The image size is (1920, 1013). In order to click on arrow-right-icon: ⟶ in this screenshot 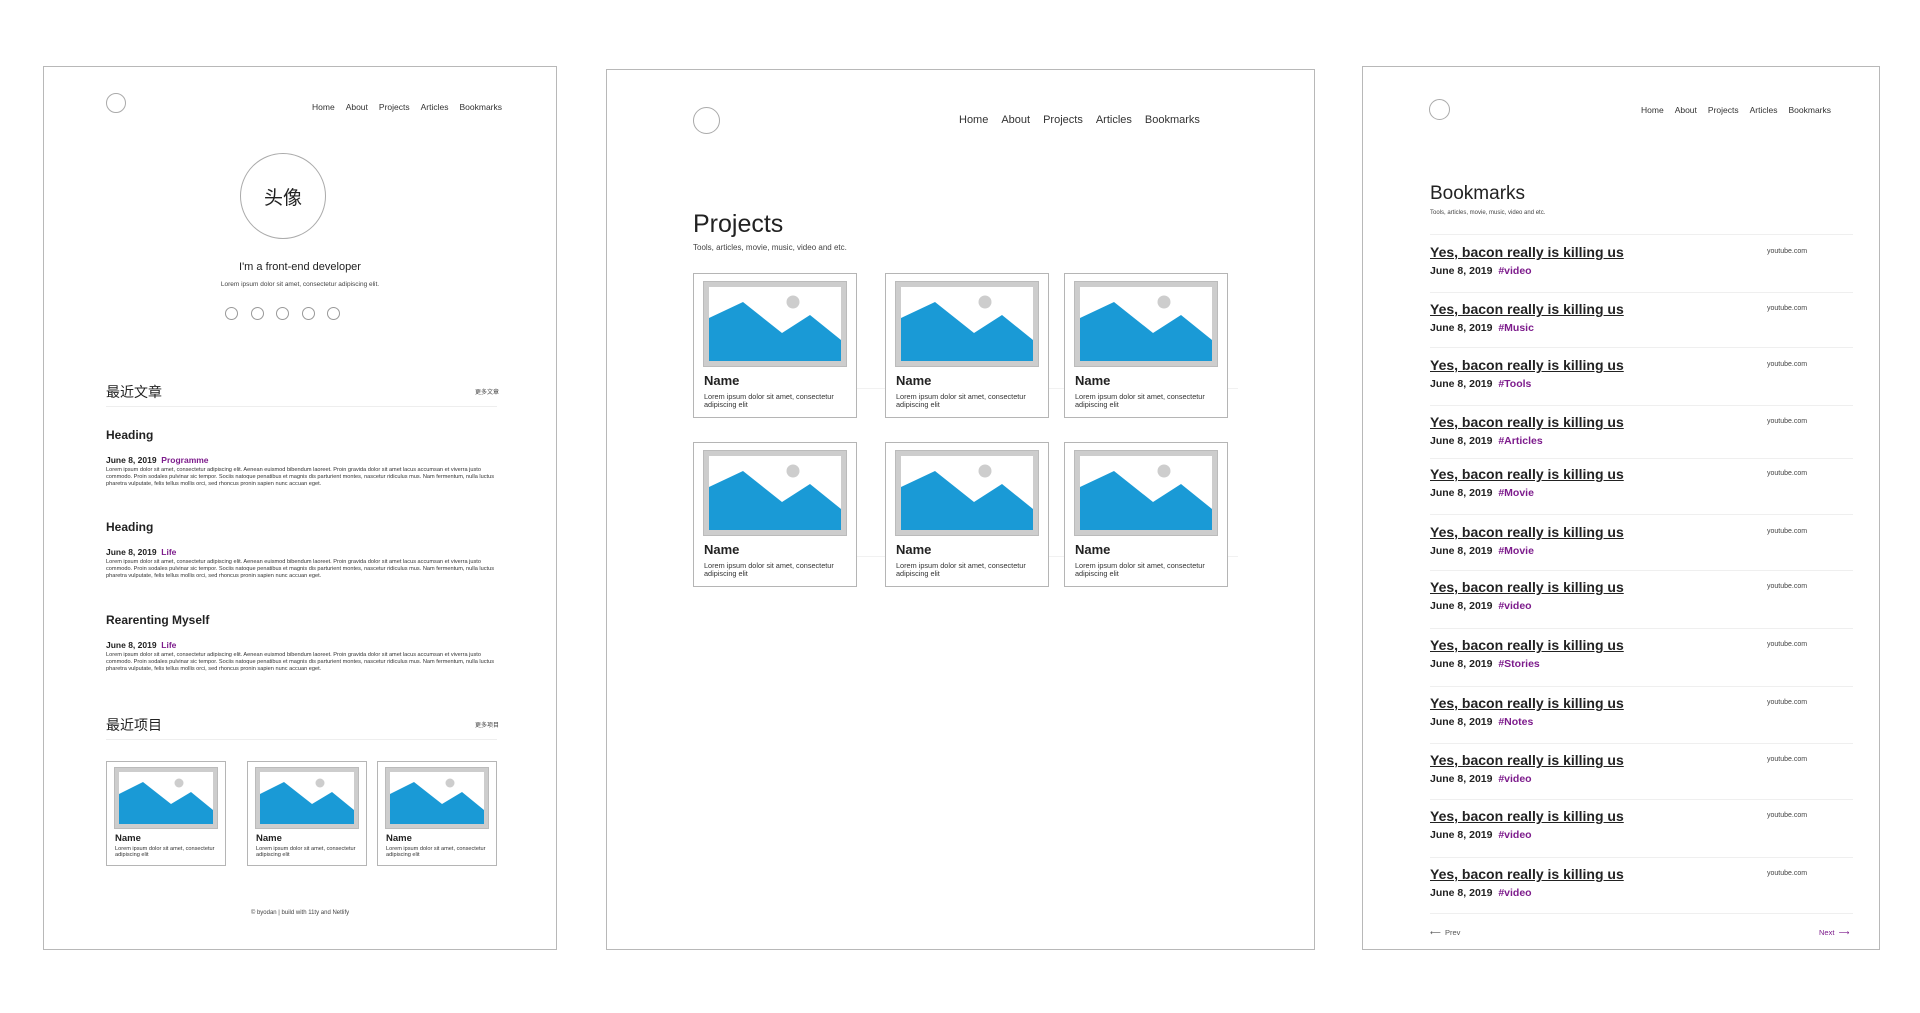, I will do `click(1844, 932)`.